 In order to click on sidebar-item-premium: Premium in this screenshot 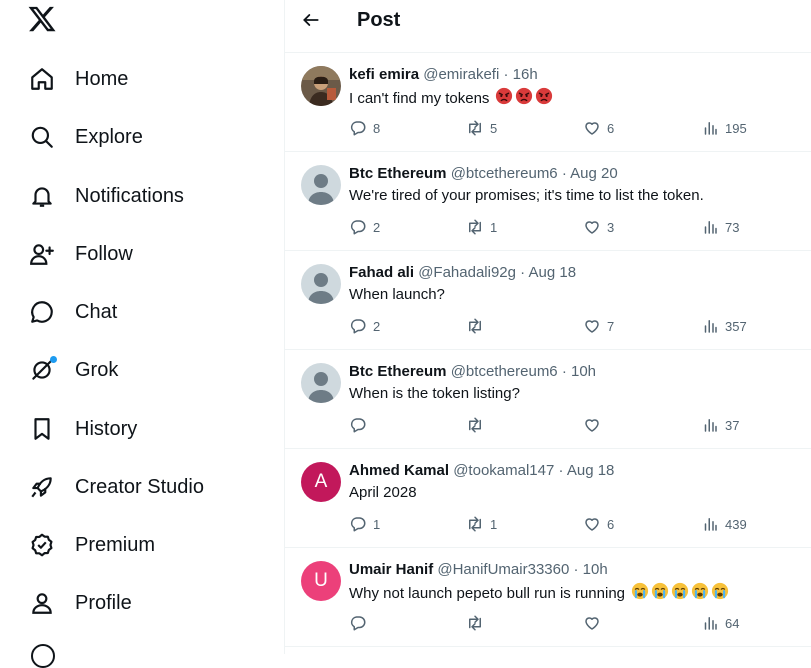, I will do `click(91, 545)`.